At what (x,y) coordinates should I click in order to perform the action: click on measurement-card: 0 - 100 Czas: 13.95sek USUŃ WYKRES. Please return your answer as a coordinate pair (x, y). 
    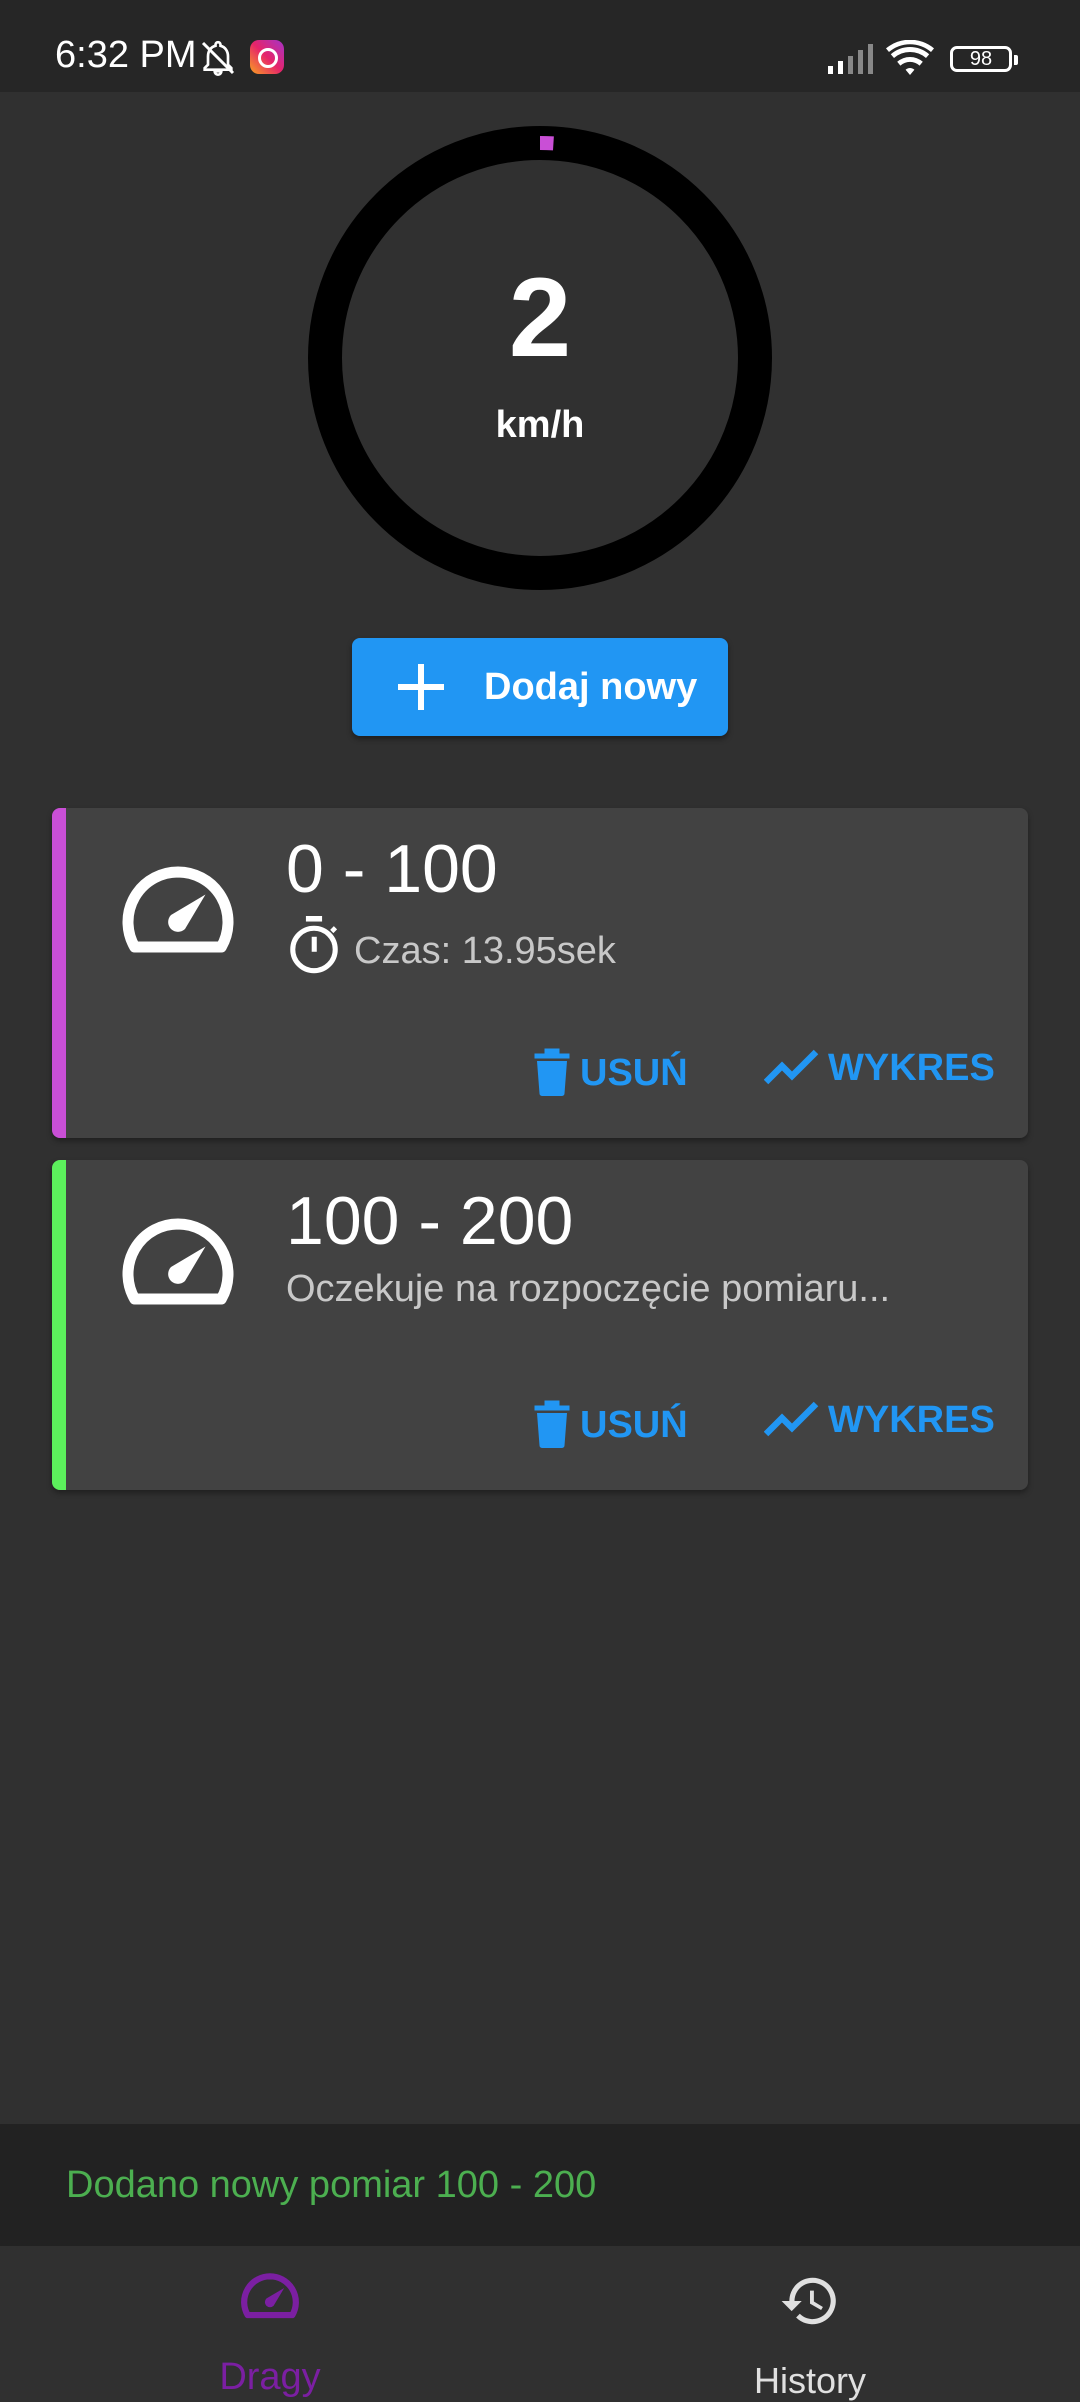
    Looking at the image, I should click on (540, 973).